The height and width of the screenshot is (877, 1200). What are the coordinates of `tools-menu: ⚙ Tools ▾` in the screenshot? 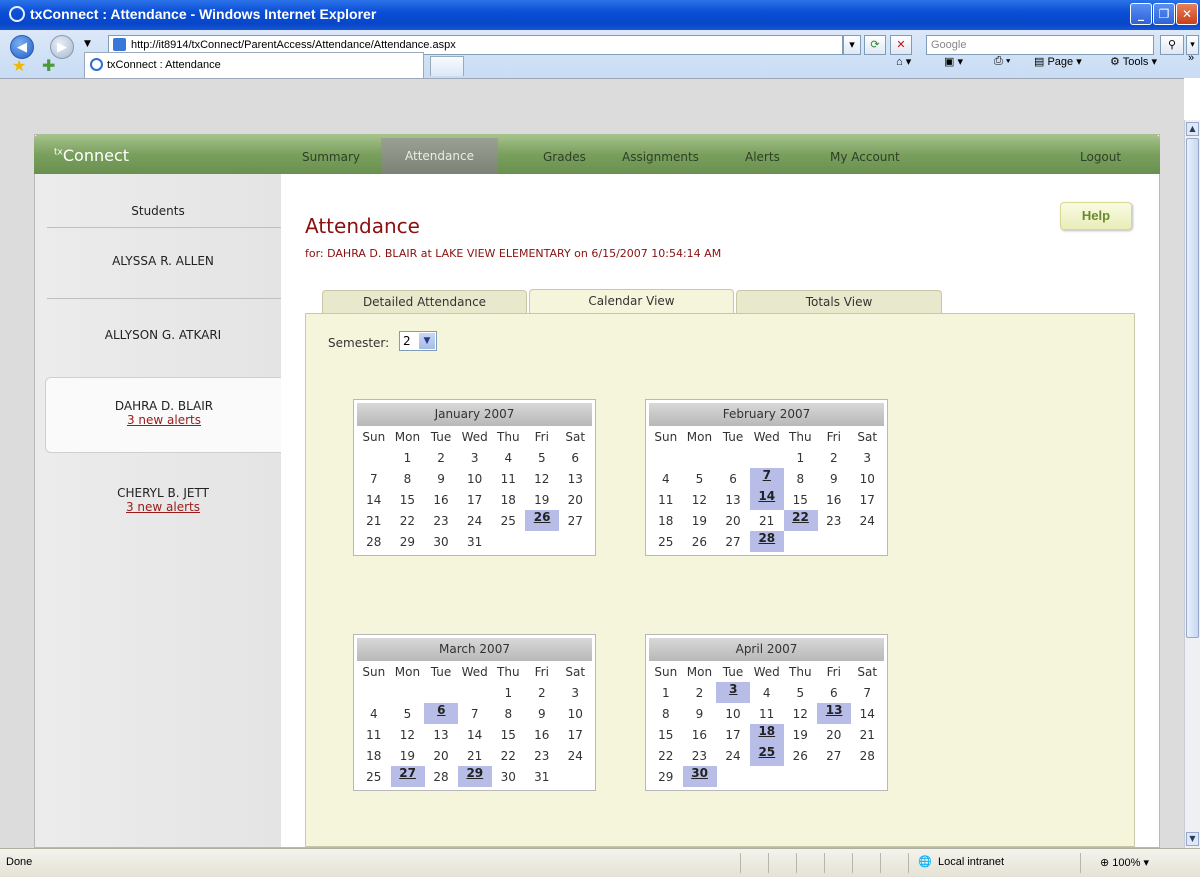 It's located at (1133, 61).